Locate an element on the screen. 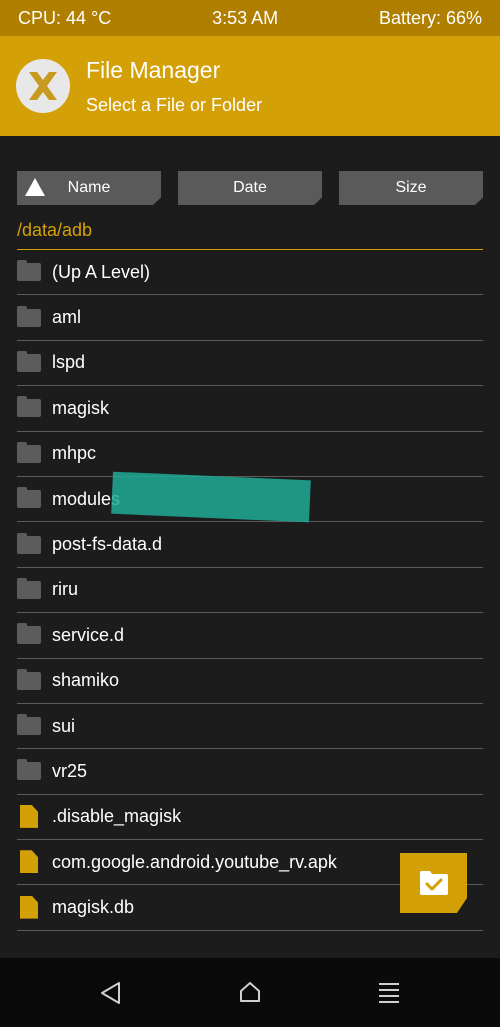 The height and width of the screenshot is (1027, 500). status-bar: CPU: 44 °C 3:53 AM Battery: 66% is located at coordinates (250, 18).